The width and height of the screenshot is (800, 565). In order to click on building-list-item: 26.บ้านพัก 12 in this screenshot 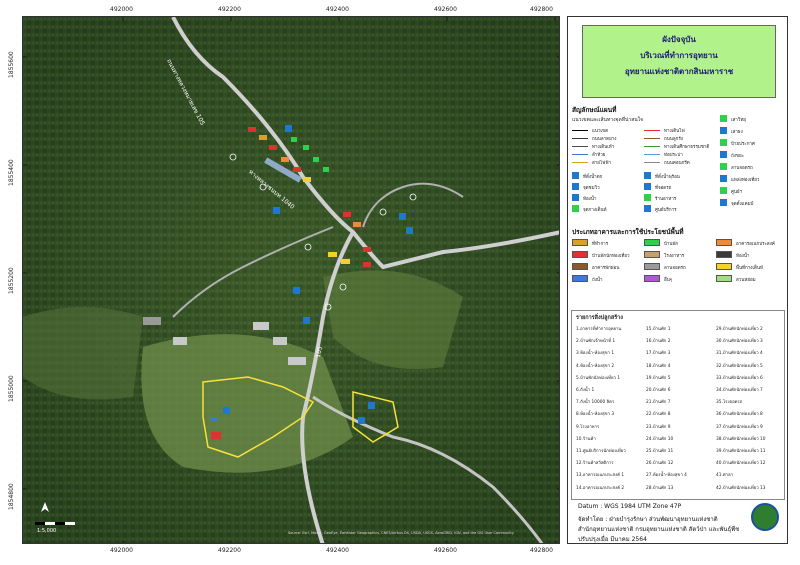, I will do `click(660, 464)`.